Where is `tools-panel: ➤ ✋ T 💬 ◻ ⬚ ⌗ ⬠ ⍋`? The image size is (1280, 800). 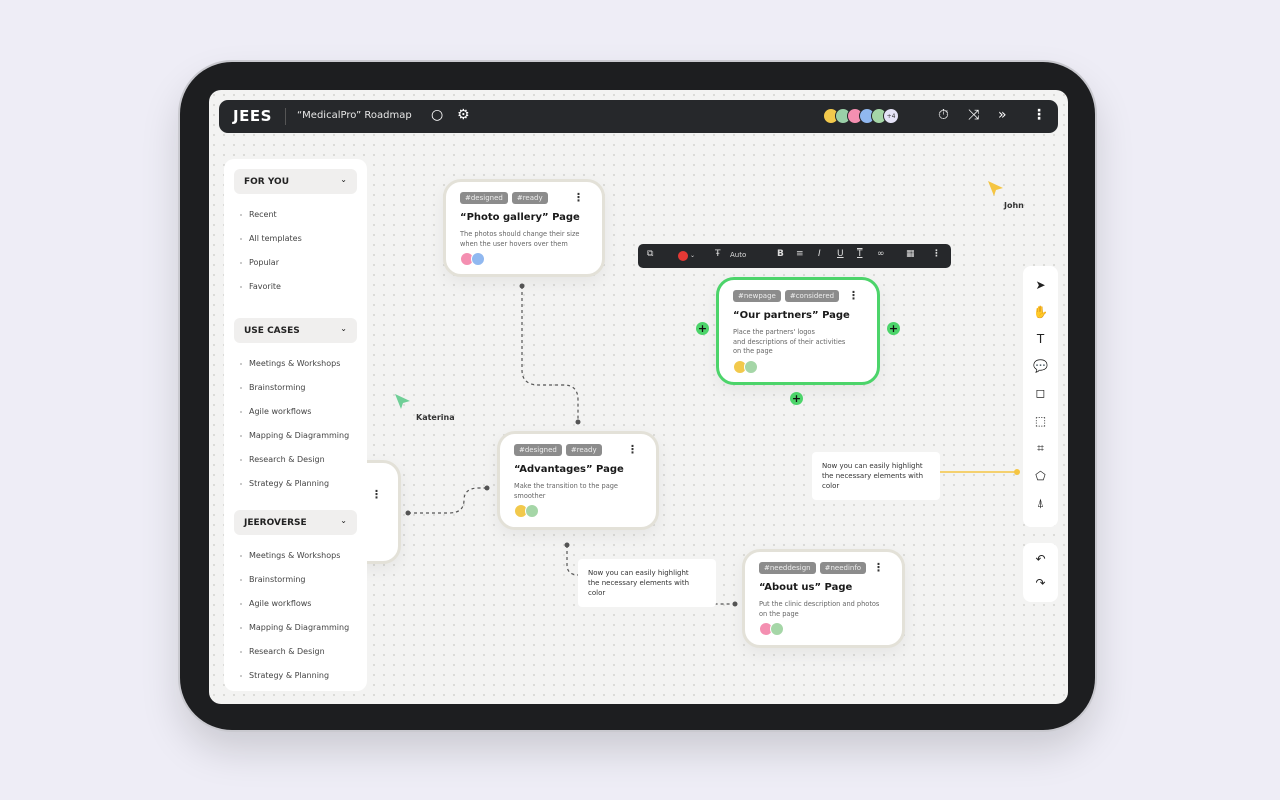 tools-panel: ➤ ✋ T 💬 ◻ ⬚ ⌗ ⬠ ⍋ is located at coordinates (1040, 396).